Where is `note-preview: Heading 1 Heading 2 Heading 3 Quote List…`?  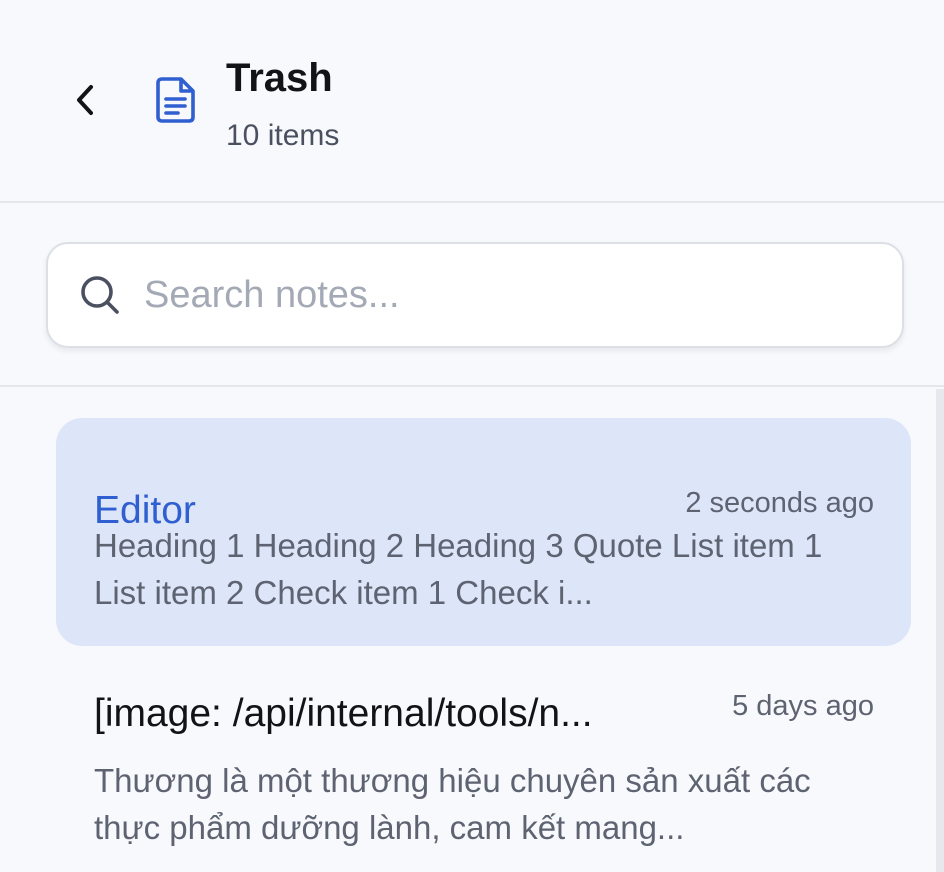 note-preview: Heading 1 Heading 2 Heading 3 Quote List… is located at coordinates (458, 569).